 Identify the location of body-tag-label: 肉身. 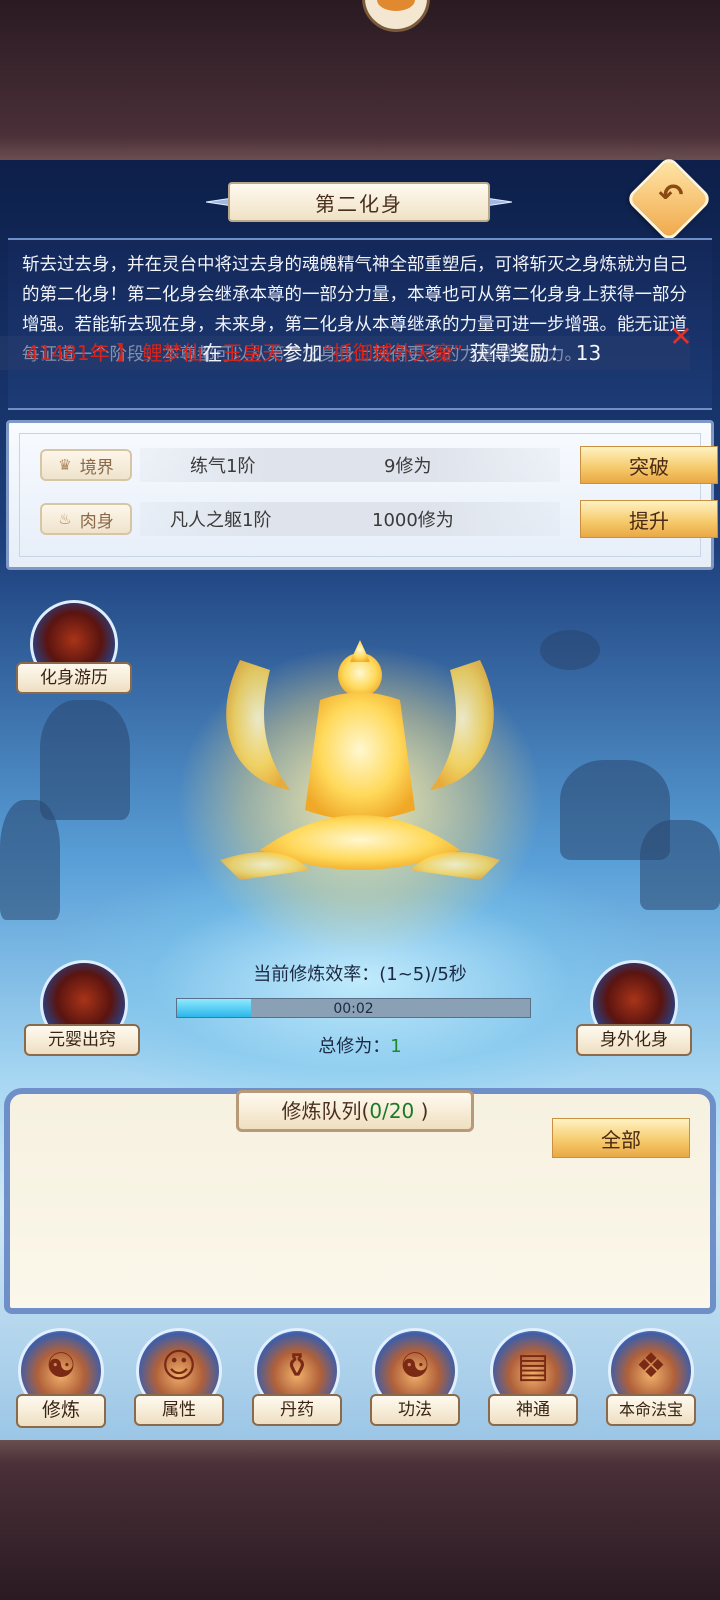
(96, 521).